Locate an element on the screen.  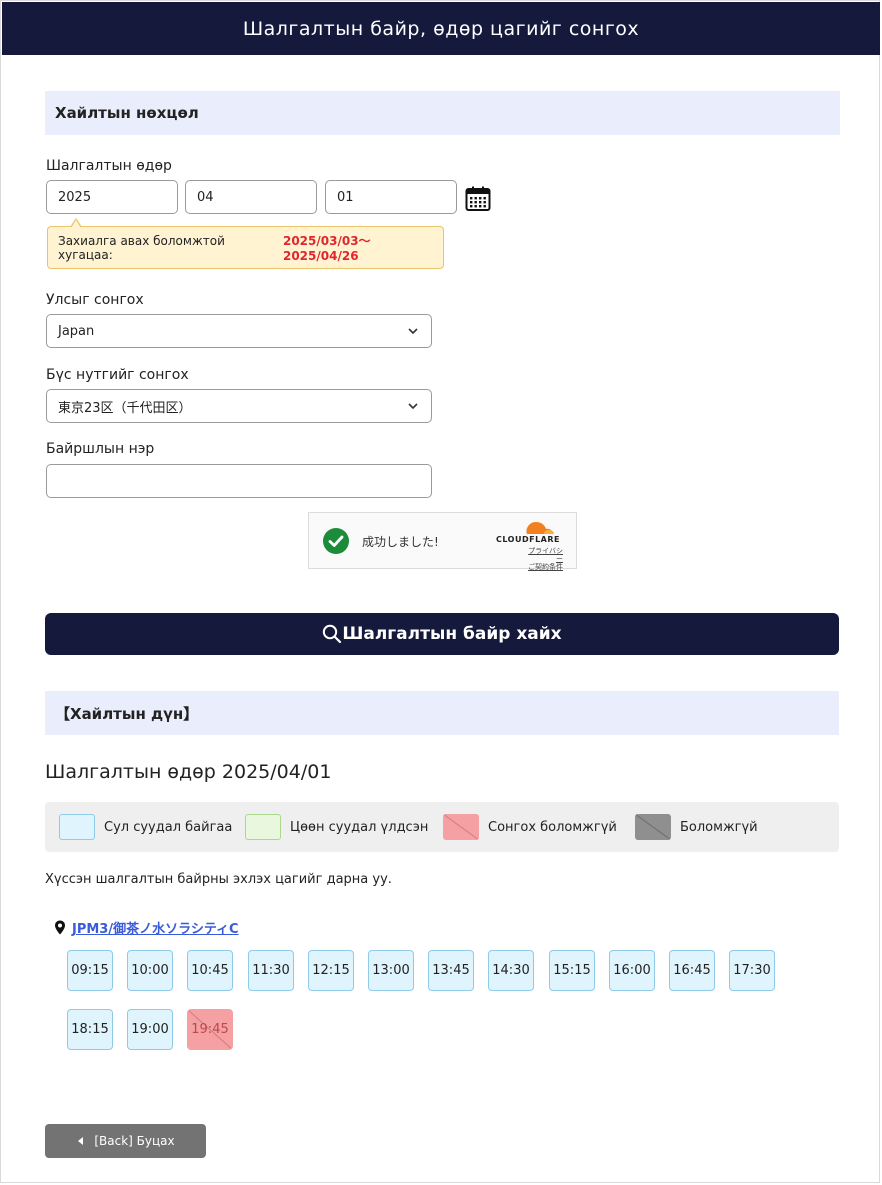
time-slot-button: 14:30 is located at coordinates (511, 970).